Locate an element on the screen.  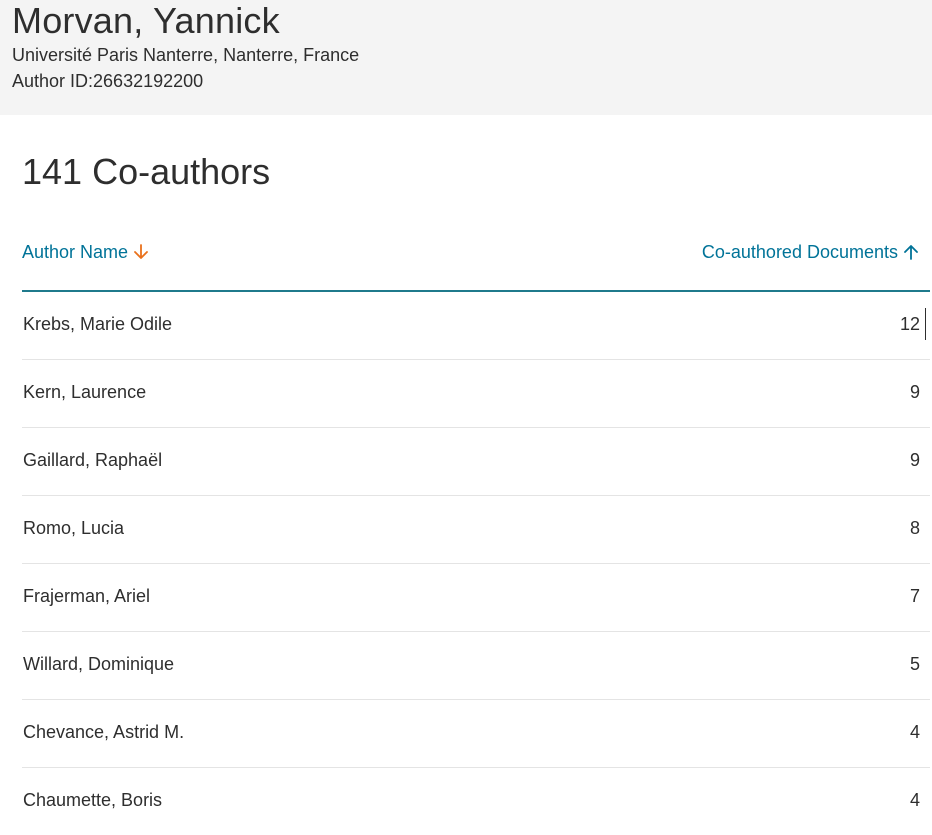
author-id: Author ID:26632192200 is located at coordinates (108, 81).